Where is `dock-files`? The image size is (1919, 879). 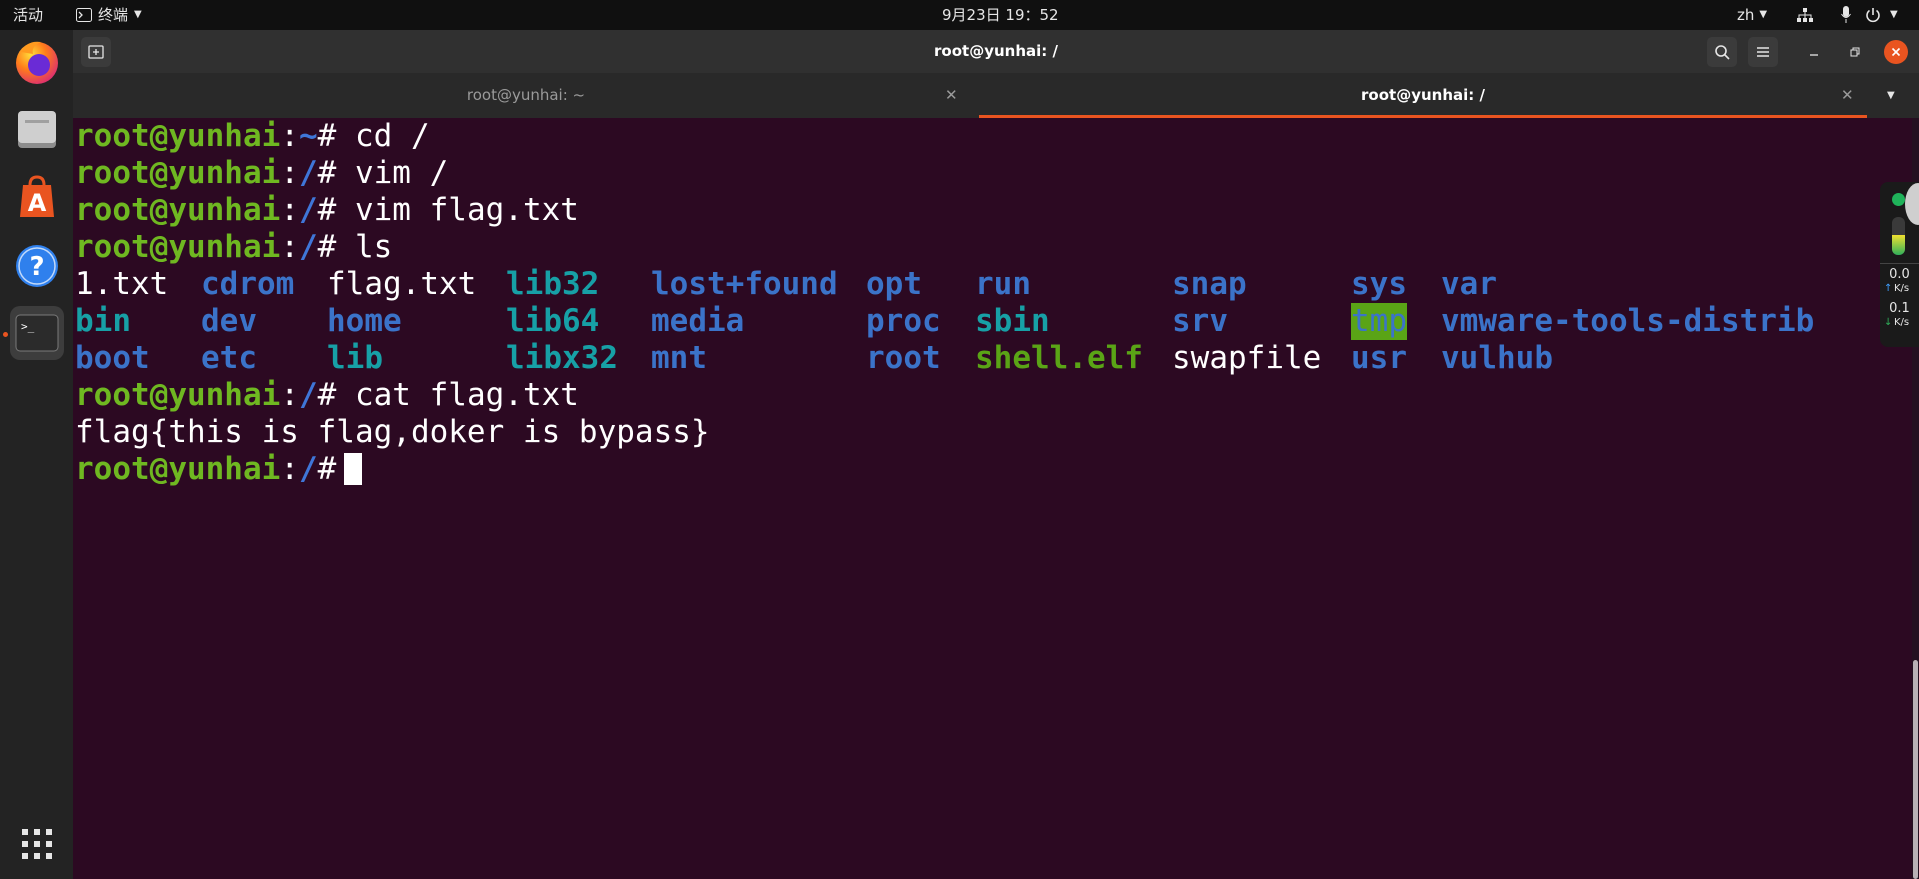
dock-files is located at coordinates (37, 130).